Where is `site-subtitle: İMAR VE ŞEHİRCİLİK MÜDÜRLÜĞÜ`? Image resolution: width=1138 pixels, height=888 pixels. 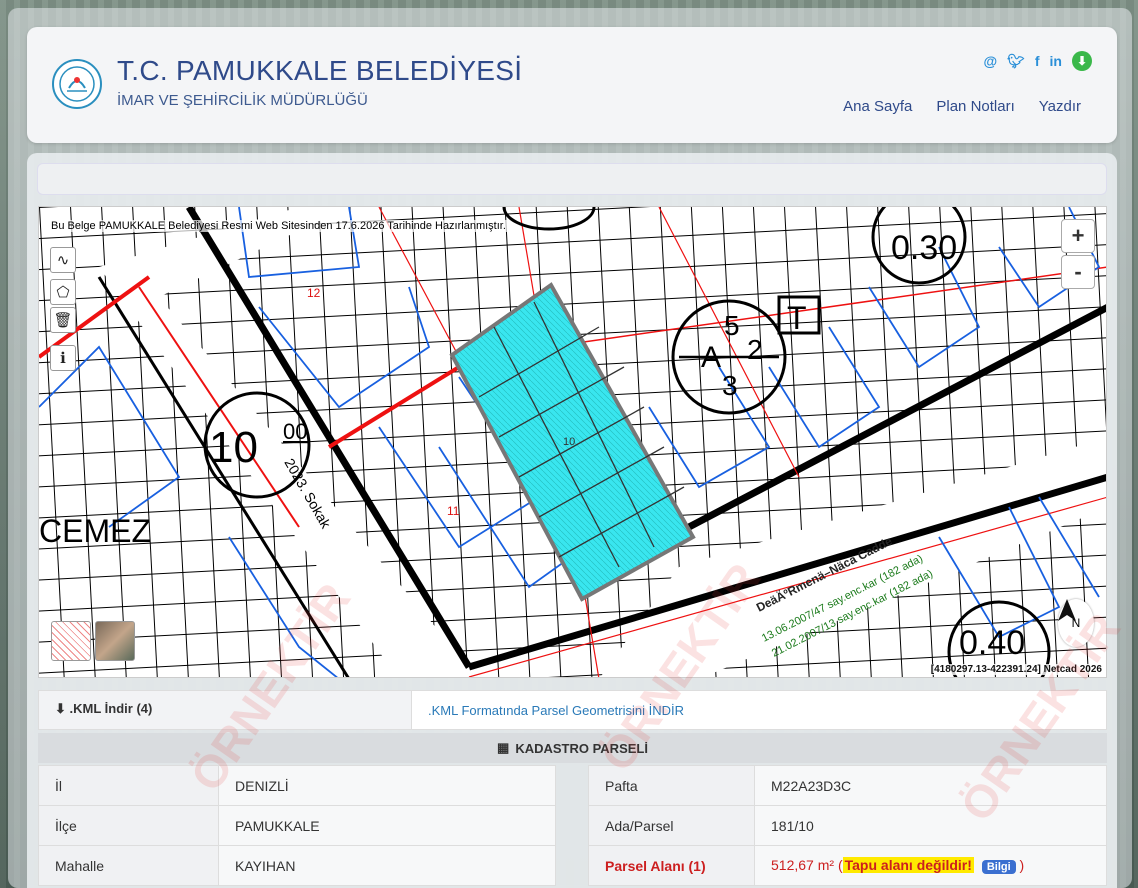 site-subtitle: İMAR VE ŞEHİRCİLİK MÜDÜRLÜĞÜ is located at coordinates (242, 100).